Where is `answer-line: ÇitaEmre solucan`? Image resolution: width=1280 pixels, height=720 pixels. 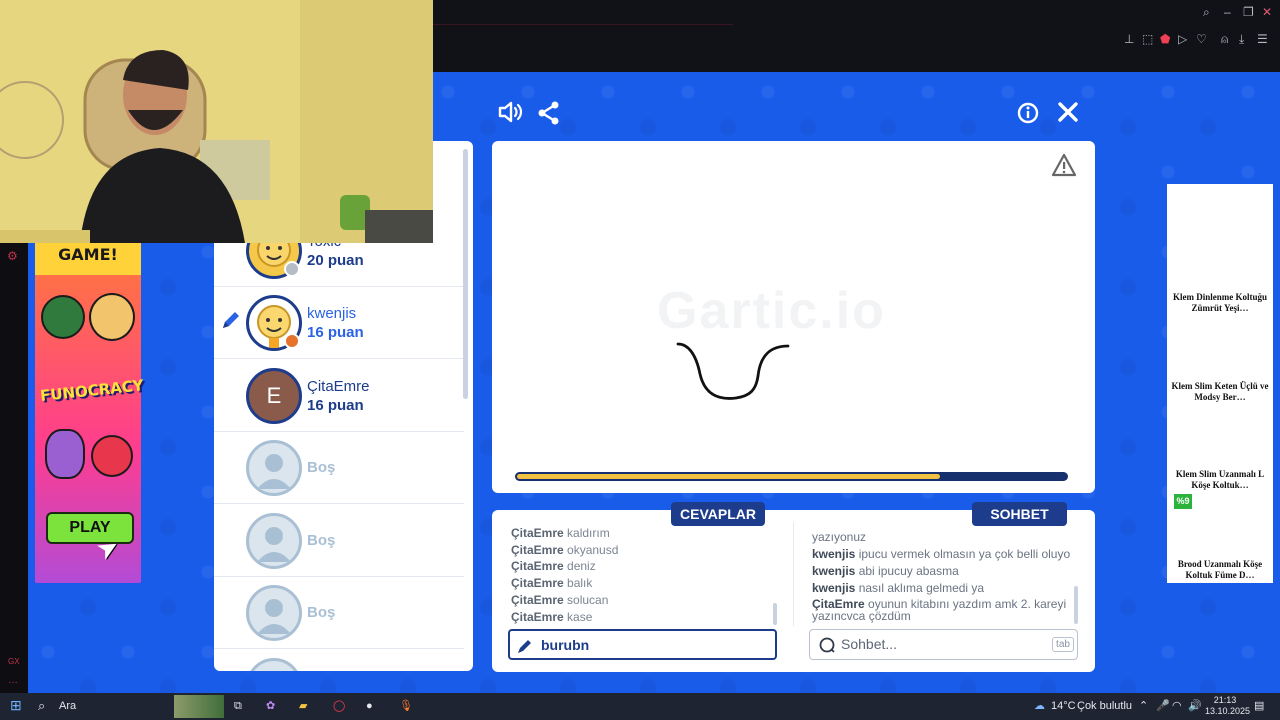
answer-line: ÇitaEmre solucan is located at coordinates (559, 600).